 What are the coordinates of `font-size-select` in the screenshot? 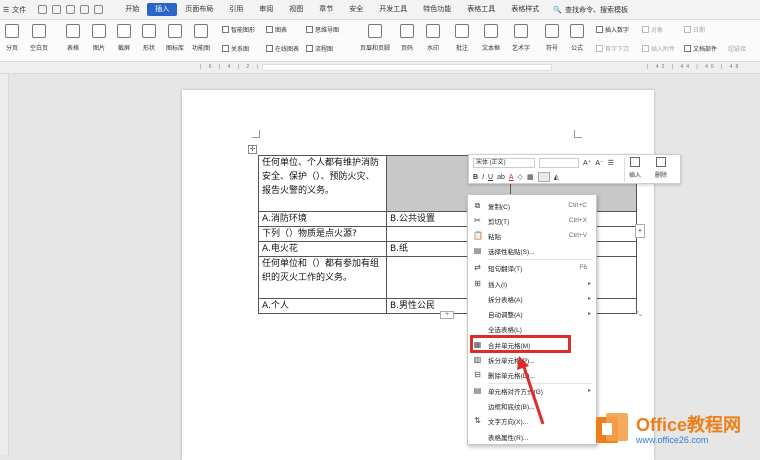 It's located at (559, 163).